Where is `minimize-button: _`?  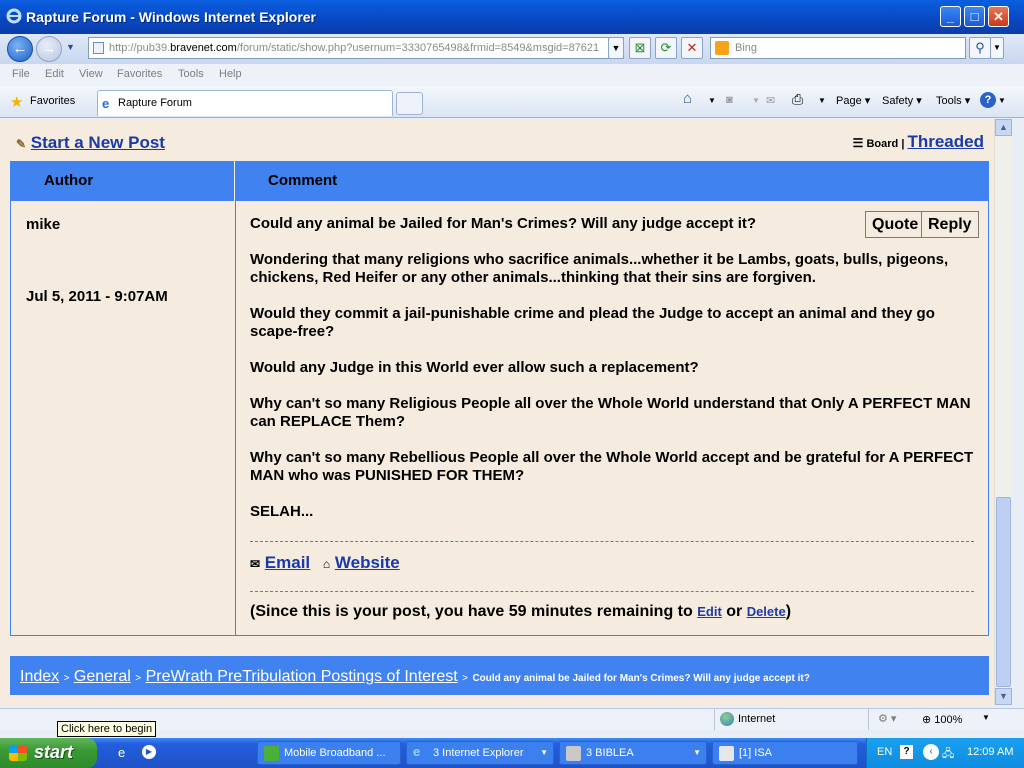
minimize-button: _ is located at coordinates (950, 16).